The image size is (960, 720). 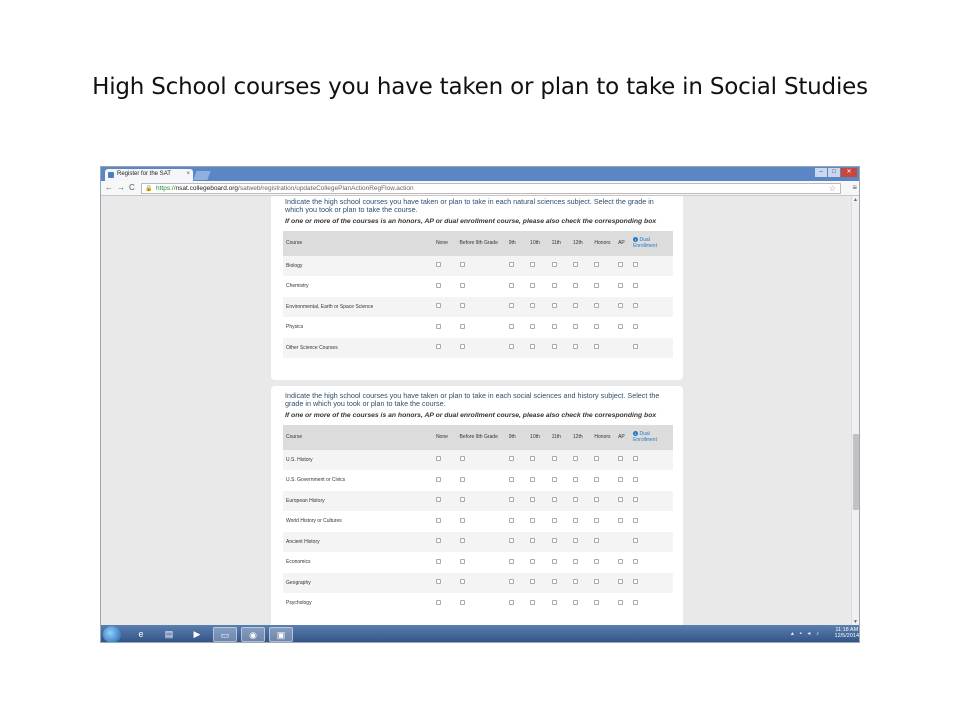 I want to click on reload-button: C, so click(x=132, y=187).